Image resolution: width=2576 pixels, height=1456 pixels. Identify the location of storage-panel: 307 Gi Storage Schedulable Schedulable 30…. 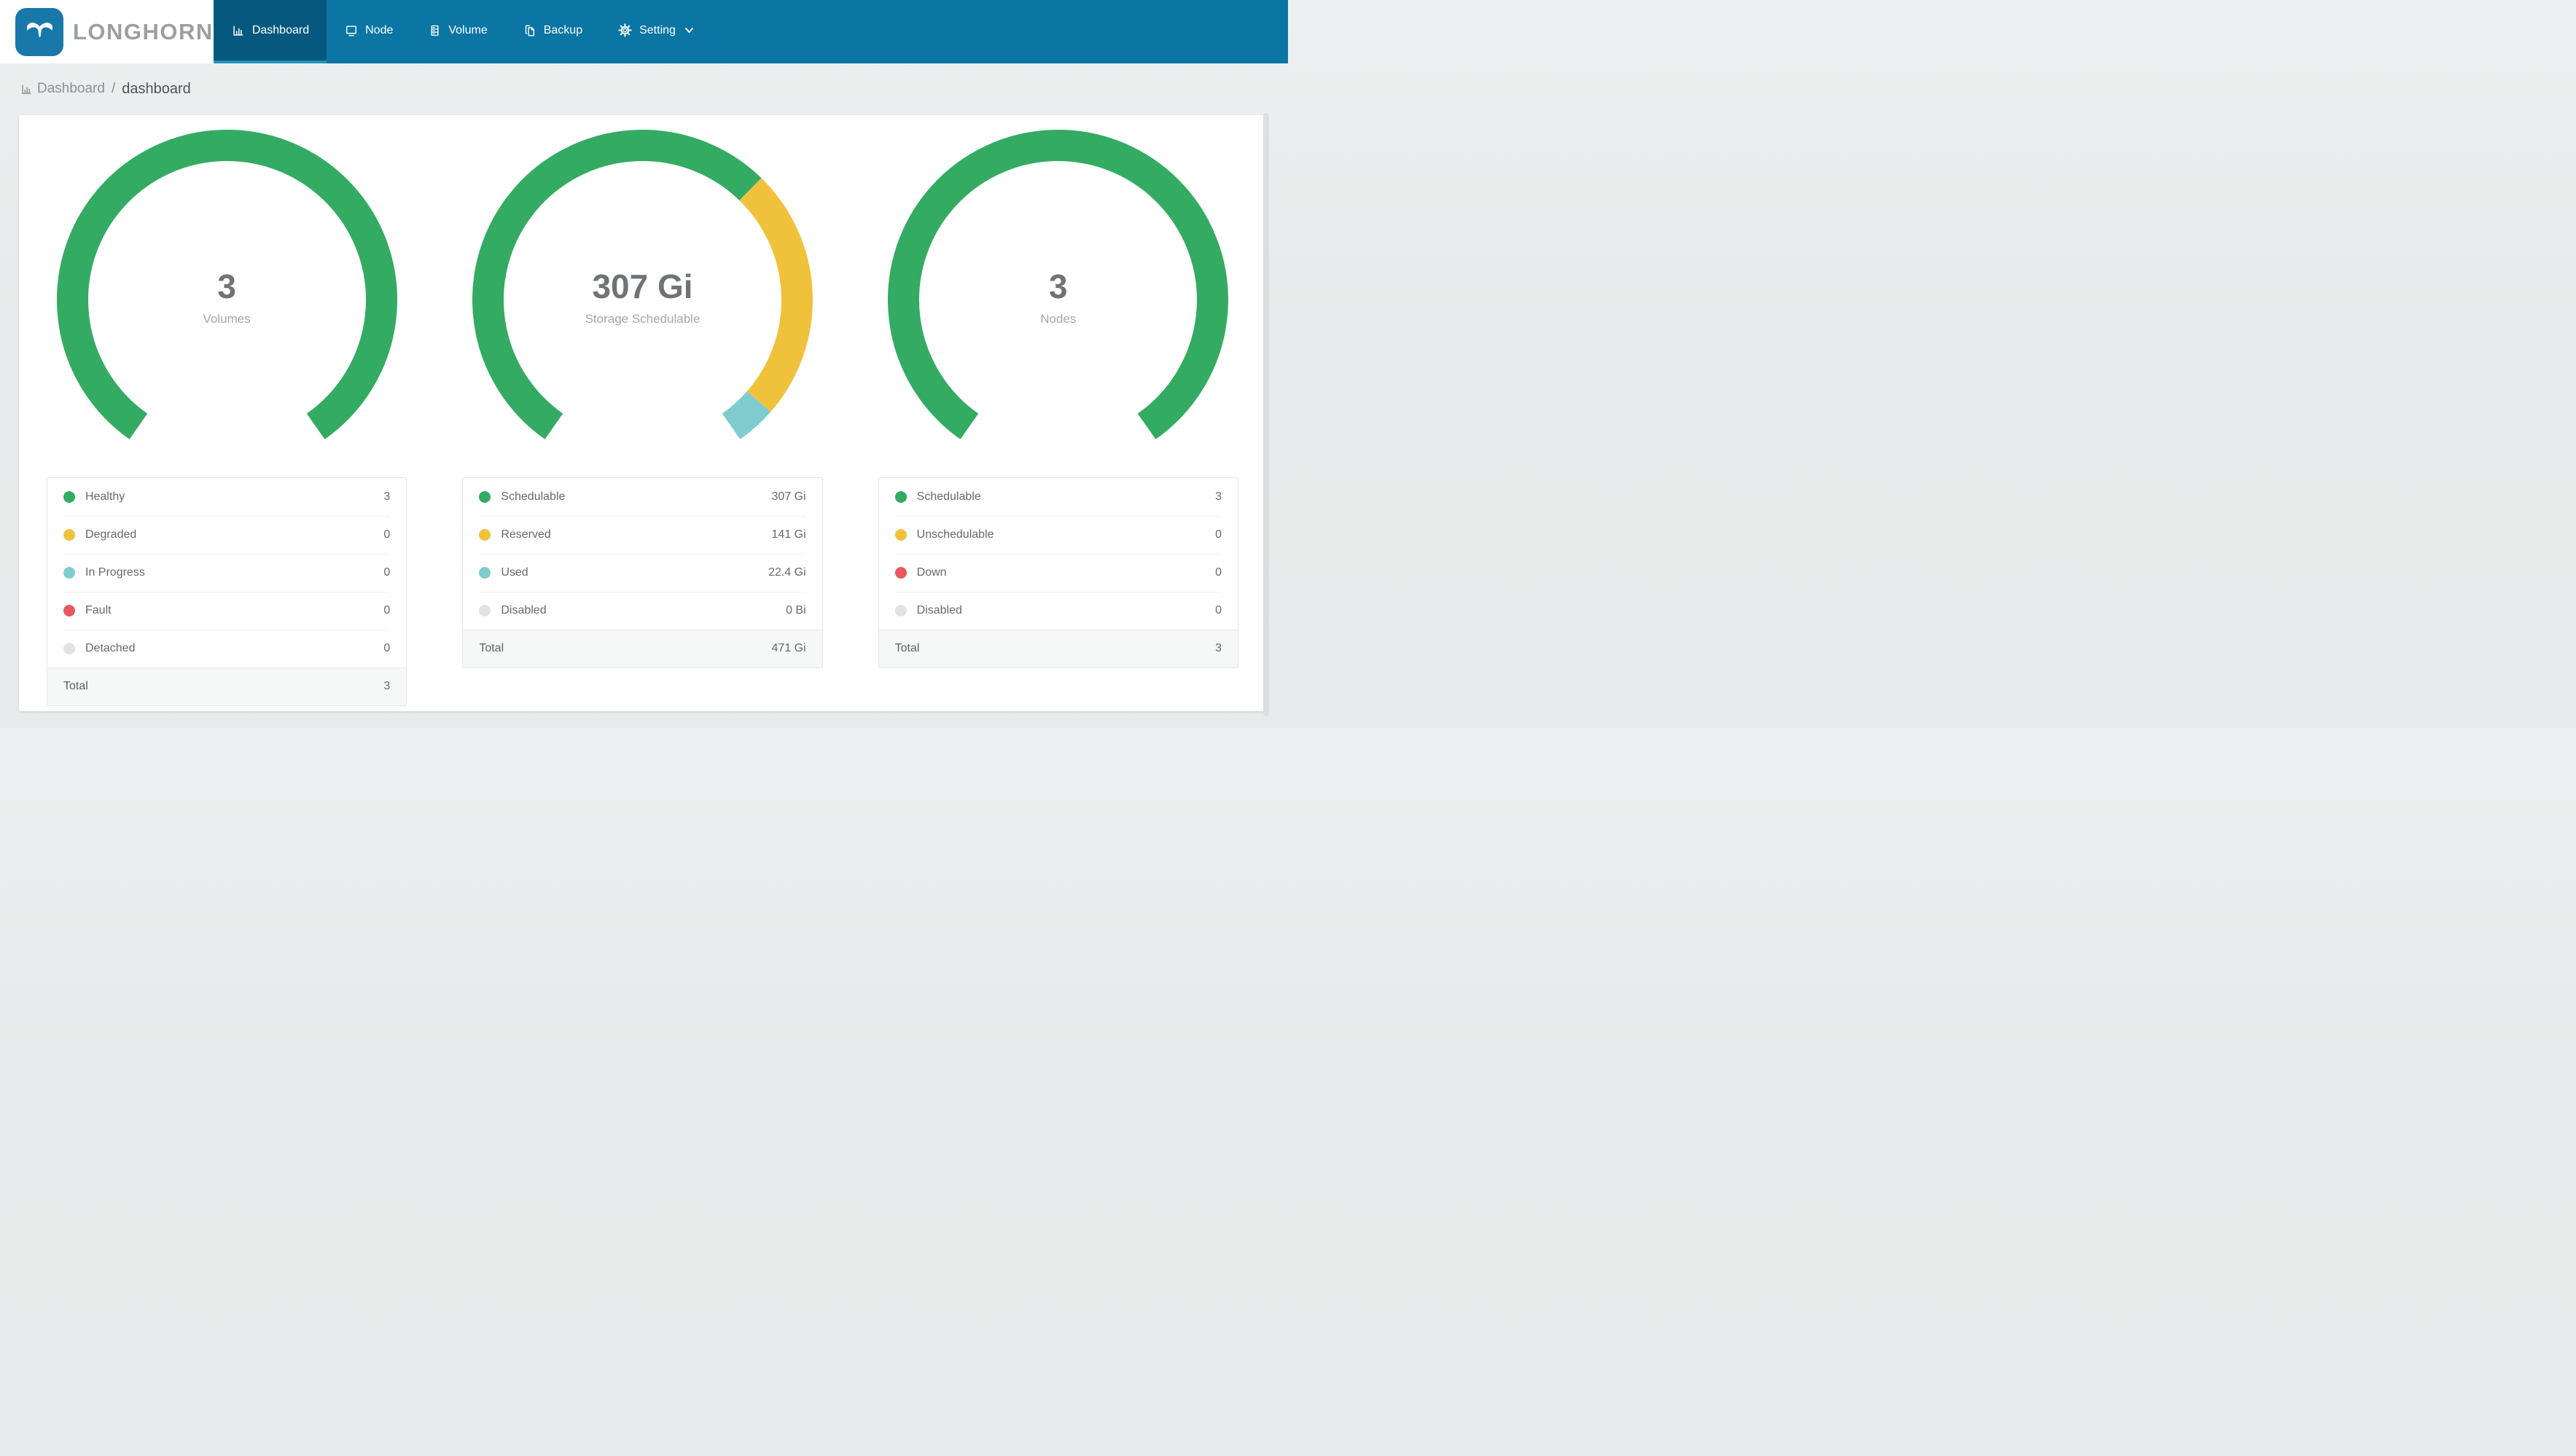
(642, 420).